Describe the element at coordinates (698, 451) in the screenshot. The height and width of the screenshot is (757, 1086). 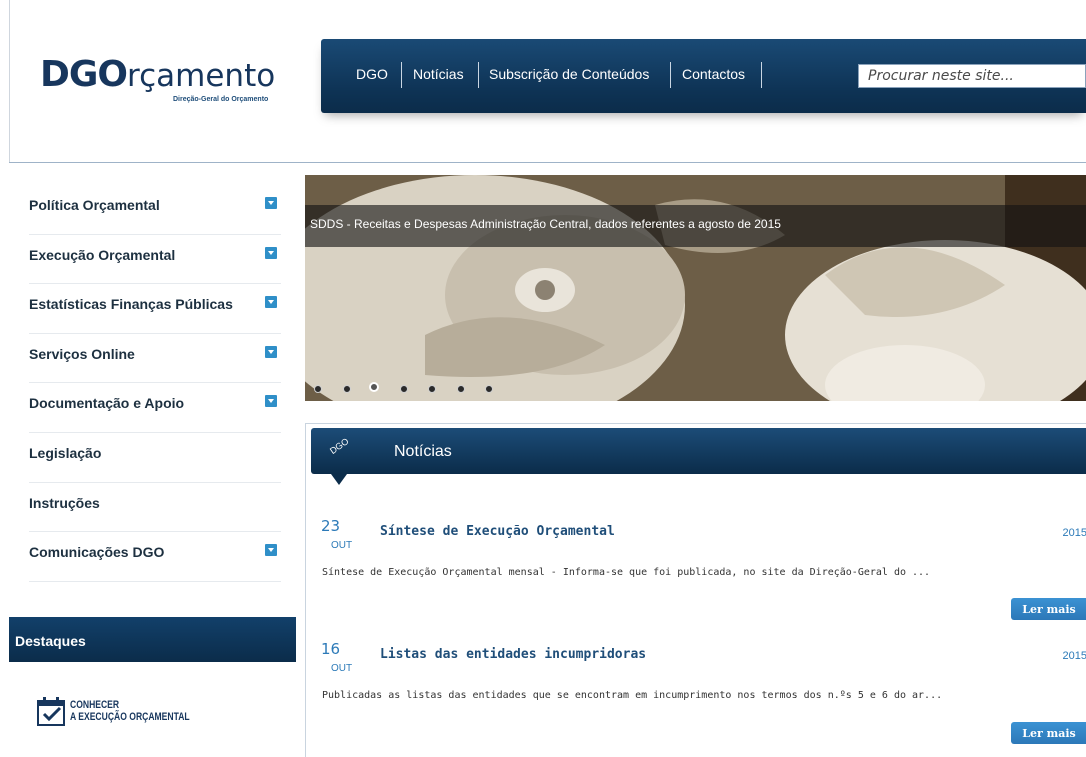
I see `news-header: DGO Notícias` at that location.